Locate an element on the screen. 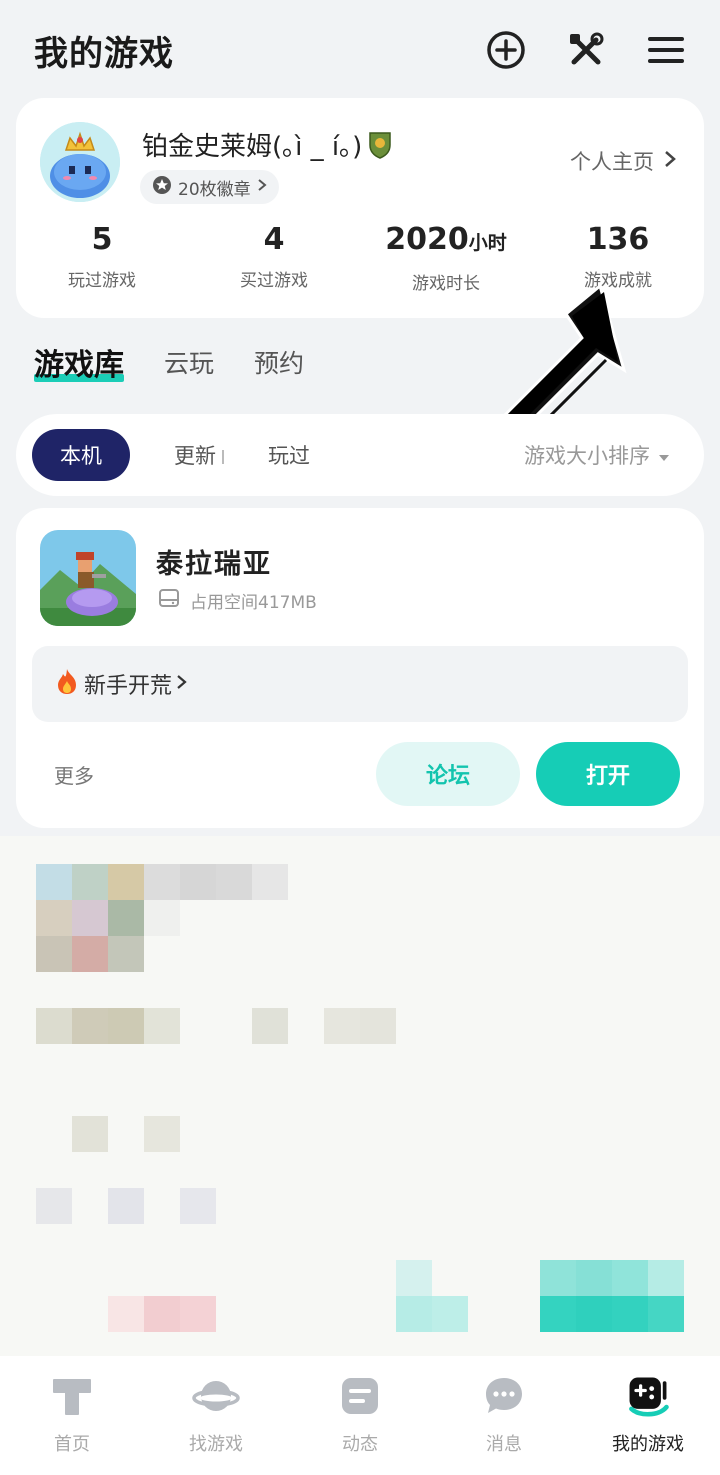 This screenshot has height=1475, width=720. filter-chip-updates: 更新 is located at coordinates (199, 455).